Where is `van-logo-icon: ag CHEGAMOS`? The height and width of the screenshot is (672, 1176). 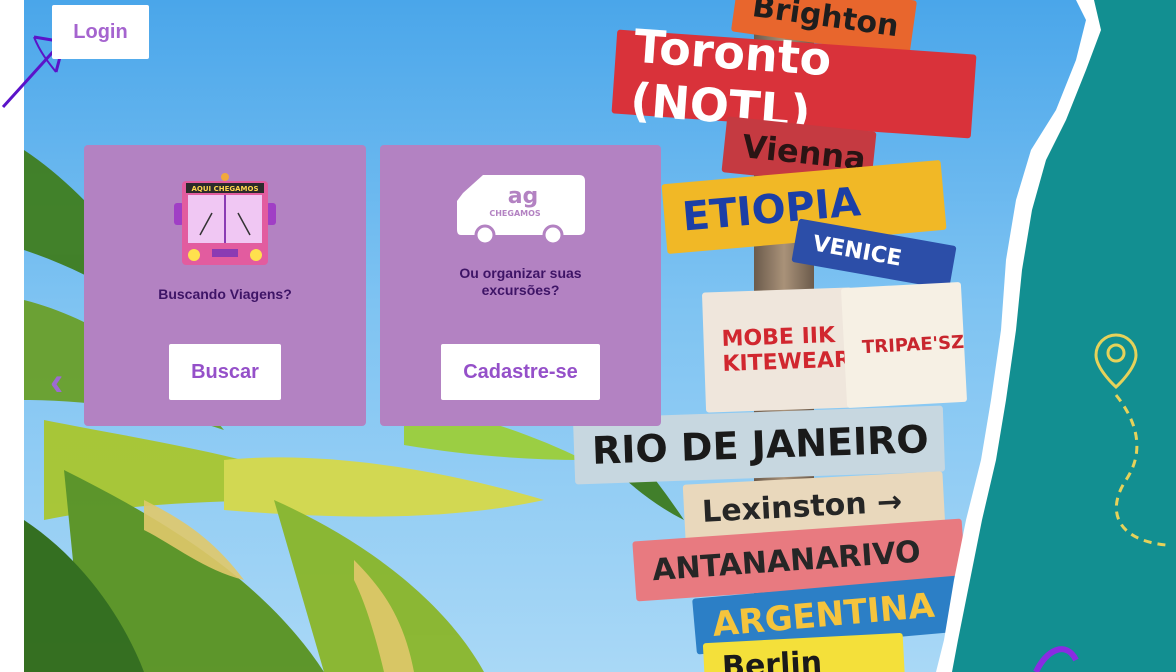 van-logo-icon: ag CHEGAMOS is located at coordinates (521, 210).